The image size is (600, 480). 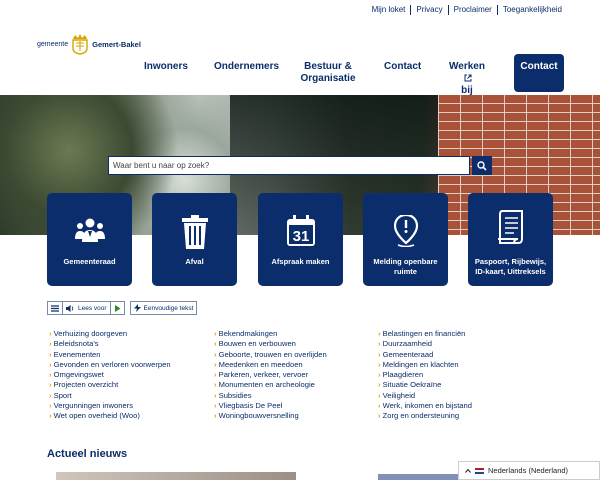 I want to click on nav-werken-bij: Werken bij, so click(x=467, y=79).